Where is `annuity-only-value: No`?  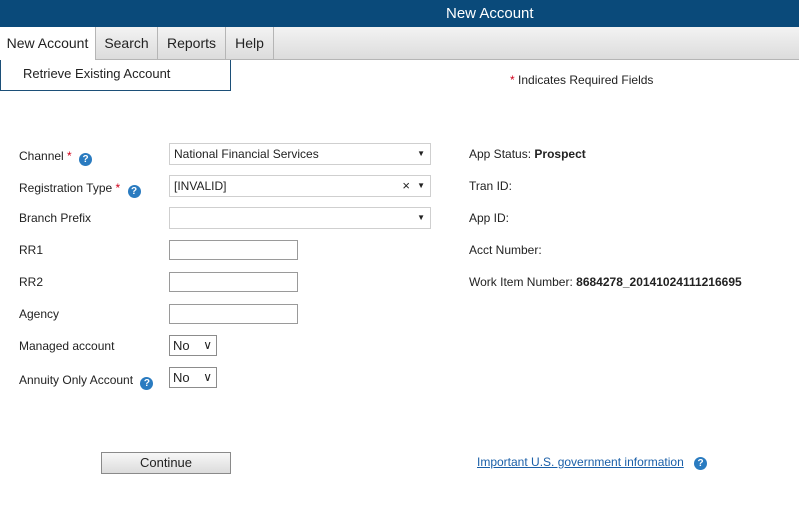
annuity-only-value: No is located at coordinates (181, 377).